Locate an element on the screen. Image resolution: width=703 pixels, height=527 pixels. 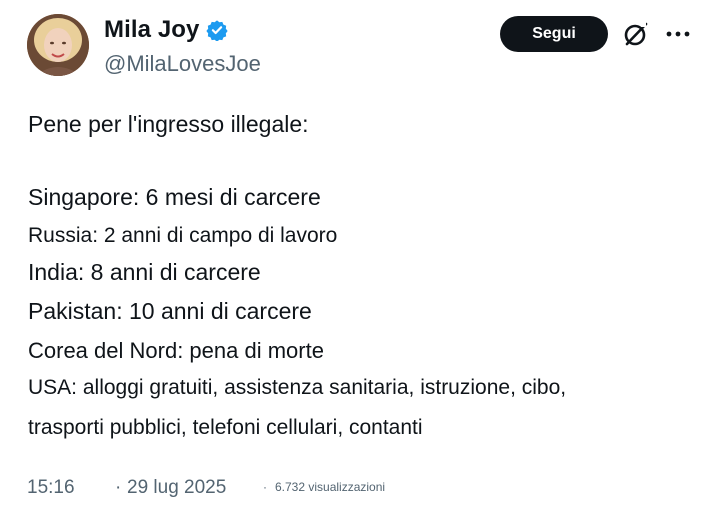
follow-button: Segui is located at coordinates (554, 34).